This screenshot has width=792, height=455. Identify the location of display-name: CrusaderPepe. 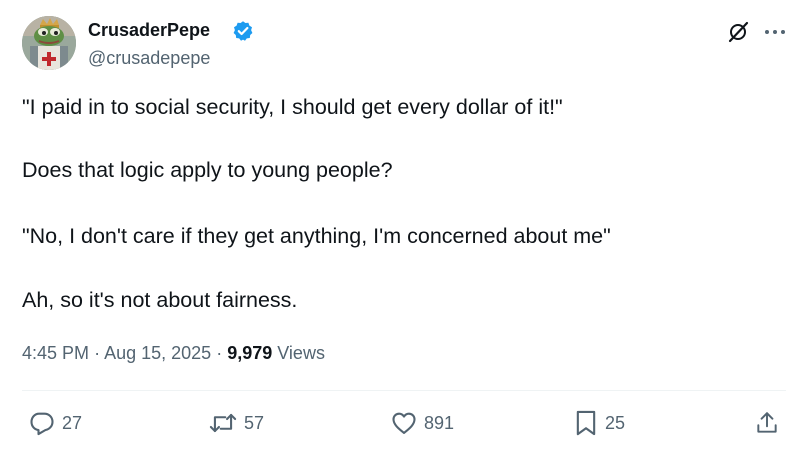
(149, 30).